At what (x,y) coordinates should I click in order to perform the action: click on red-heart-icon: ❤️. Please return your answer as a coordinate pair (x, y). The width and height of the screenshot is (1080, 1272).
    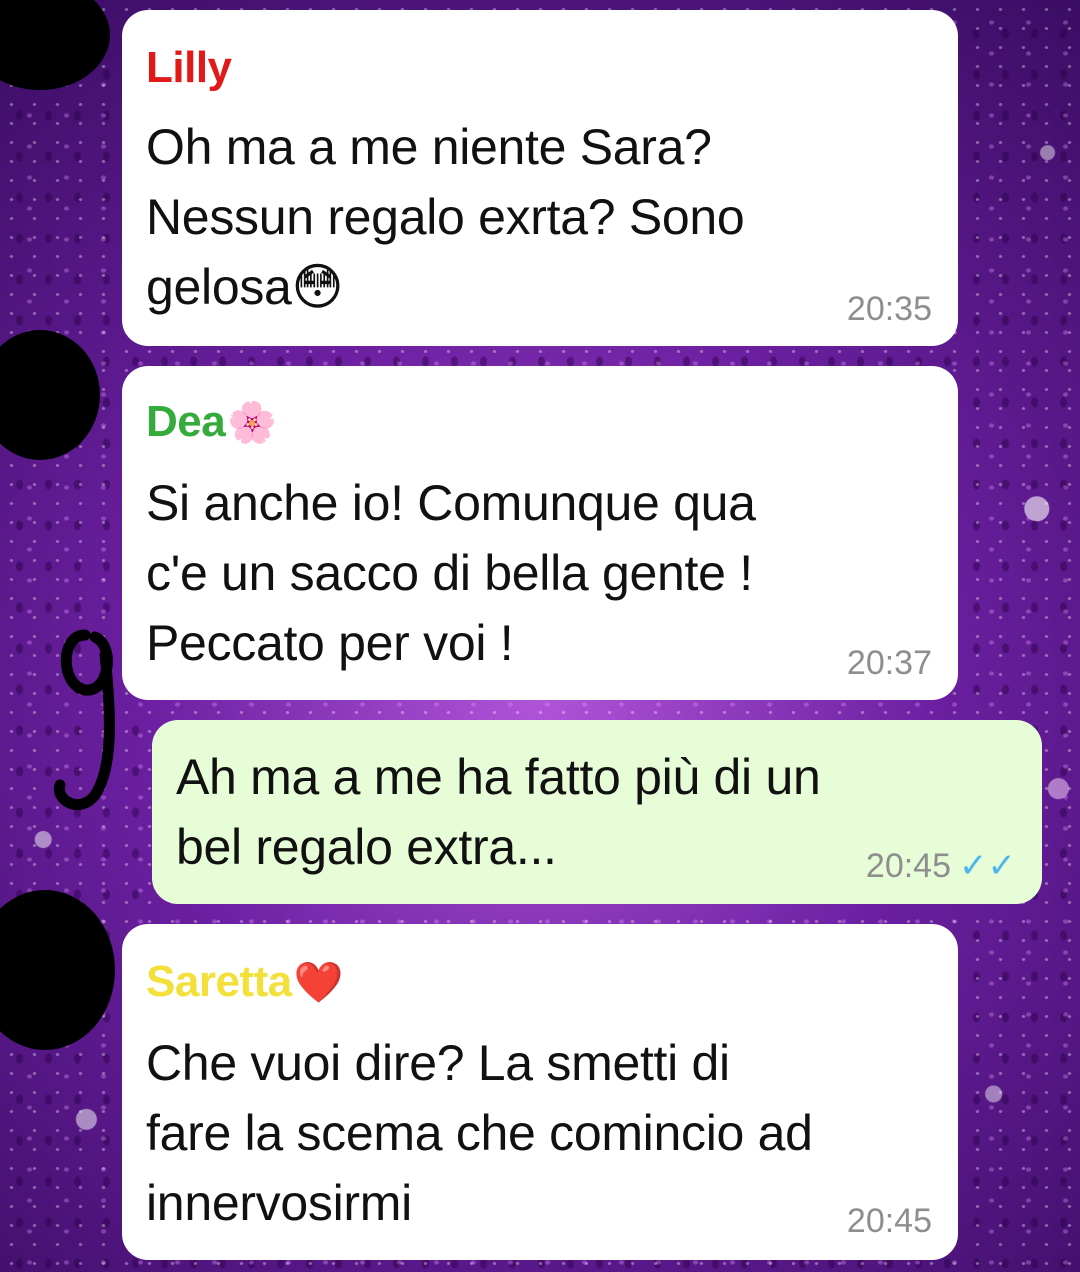
    Looking at the image, I should click on (318, 983).